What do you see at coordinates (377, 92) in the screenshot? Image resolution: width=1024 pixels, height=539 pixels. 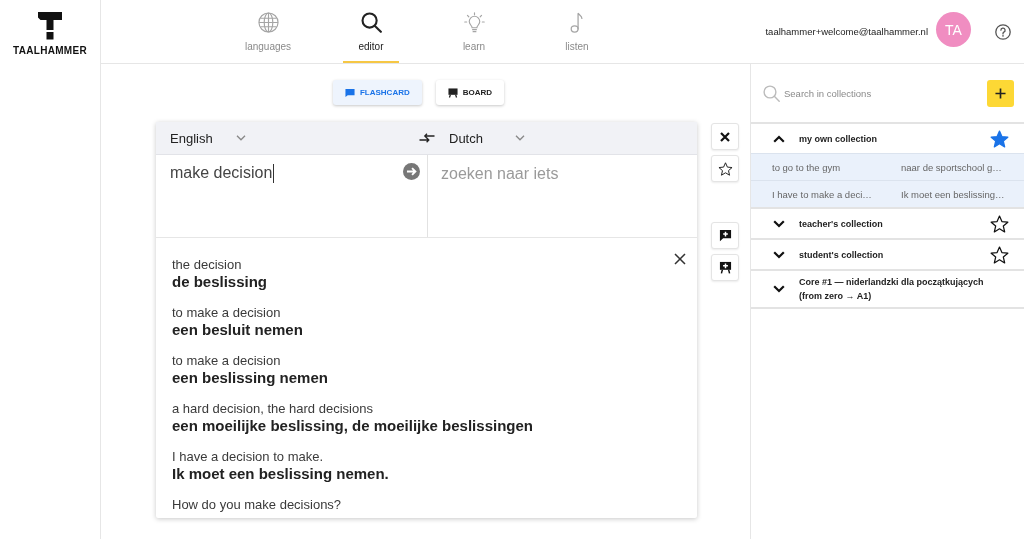 I see `mode-button: FLASHCARD` at bounding box center [377, 92].